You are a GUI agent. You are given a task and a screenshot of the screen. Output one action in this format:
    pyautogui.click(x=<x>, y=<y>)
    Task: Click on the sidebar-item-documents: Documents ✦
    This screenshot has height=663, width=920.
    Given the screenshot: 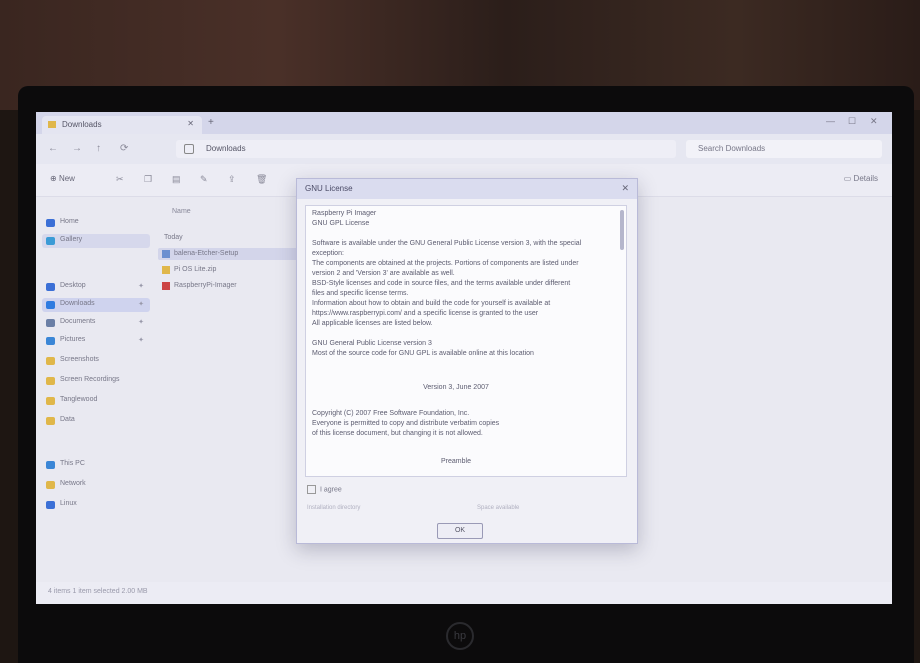 What is the action you would take?
    pyautogui.click(x=96, y=323)
    